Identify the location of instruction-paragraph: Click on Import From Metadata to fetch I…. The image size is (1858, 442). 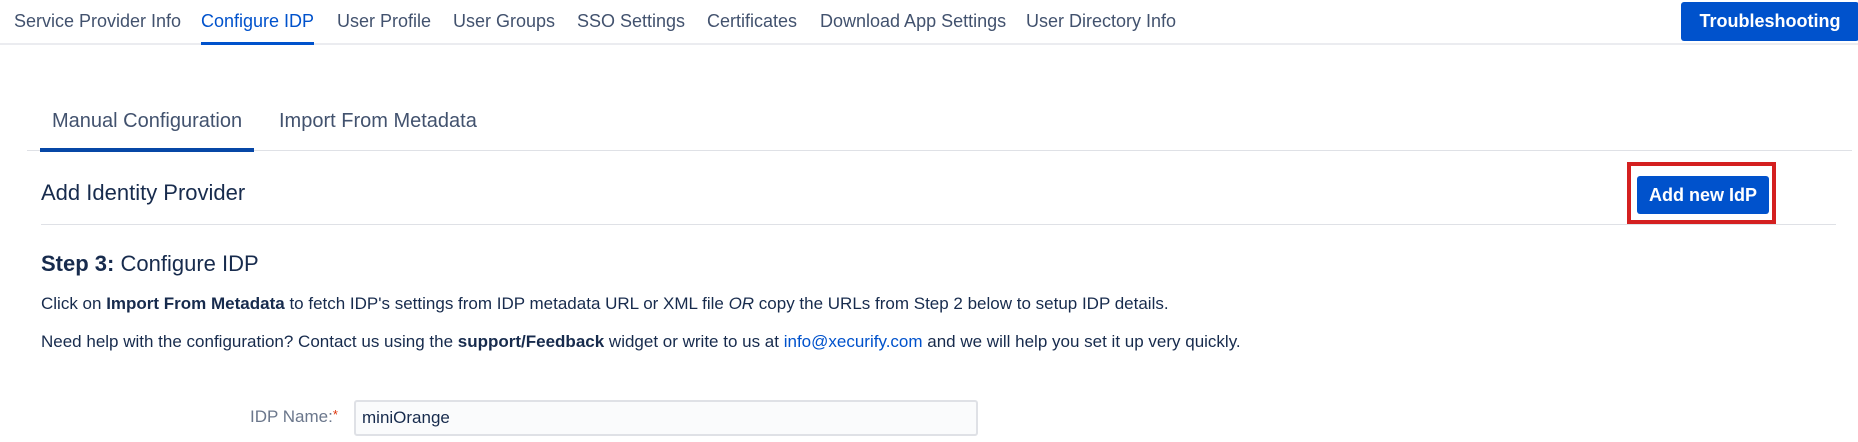
(605, 304).